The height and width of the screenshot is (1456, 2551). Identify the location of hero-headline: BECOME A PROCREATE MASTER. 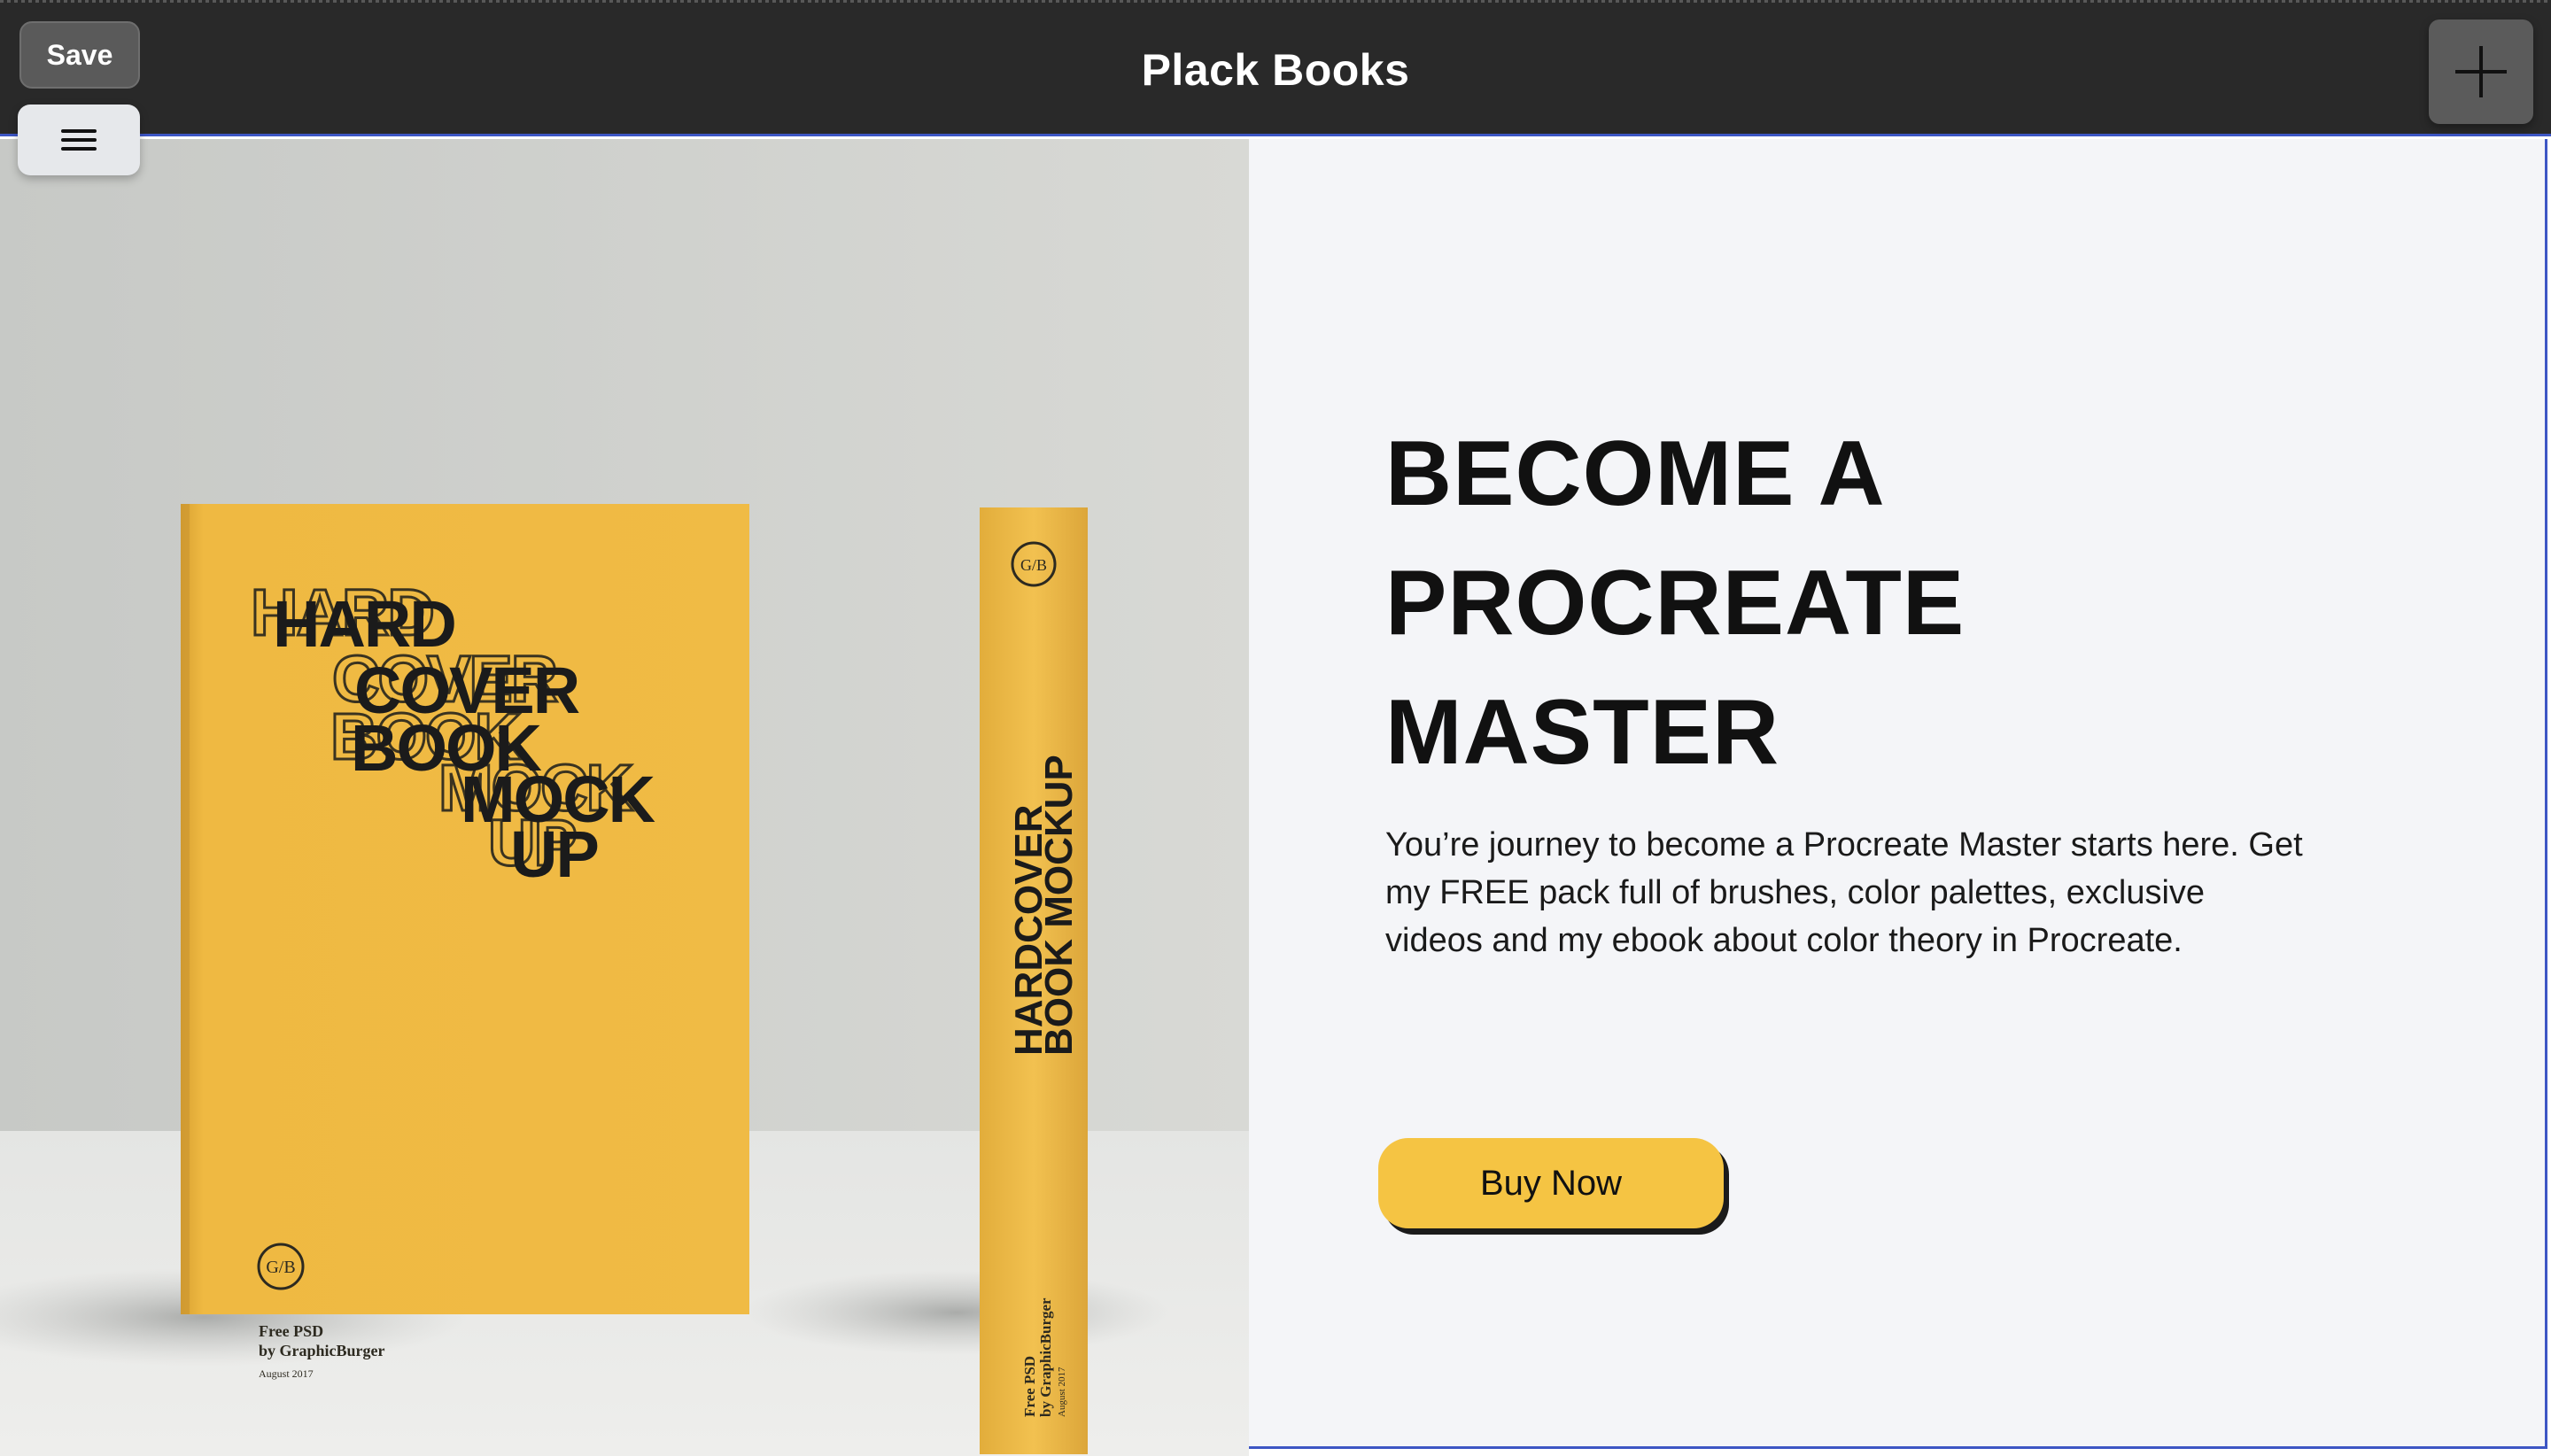
(1872, 603).